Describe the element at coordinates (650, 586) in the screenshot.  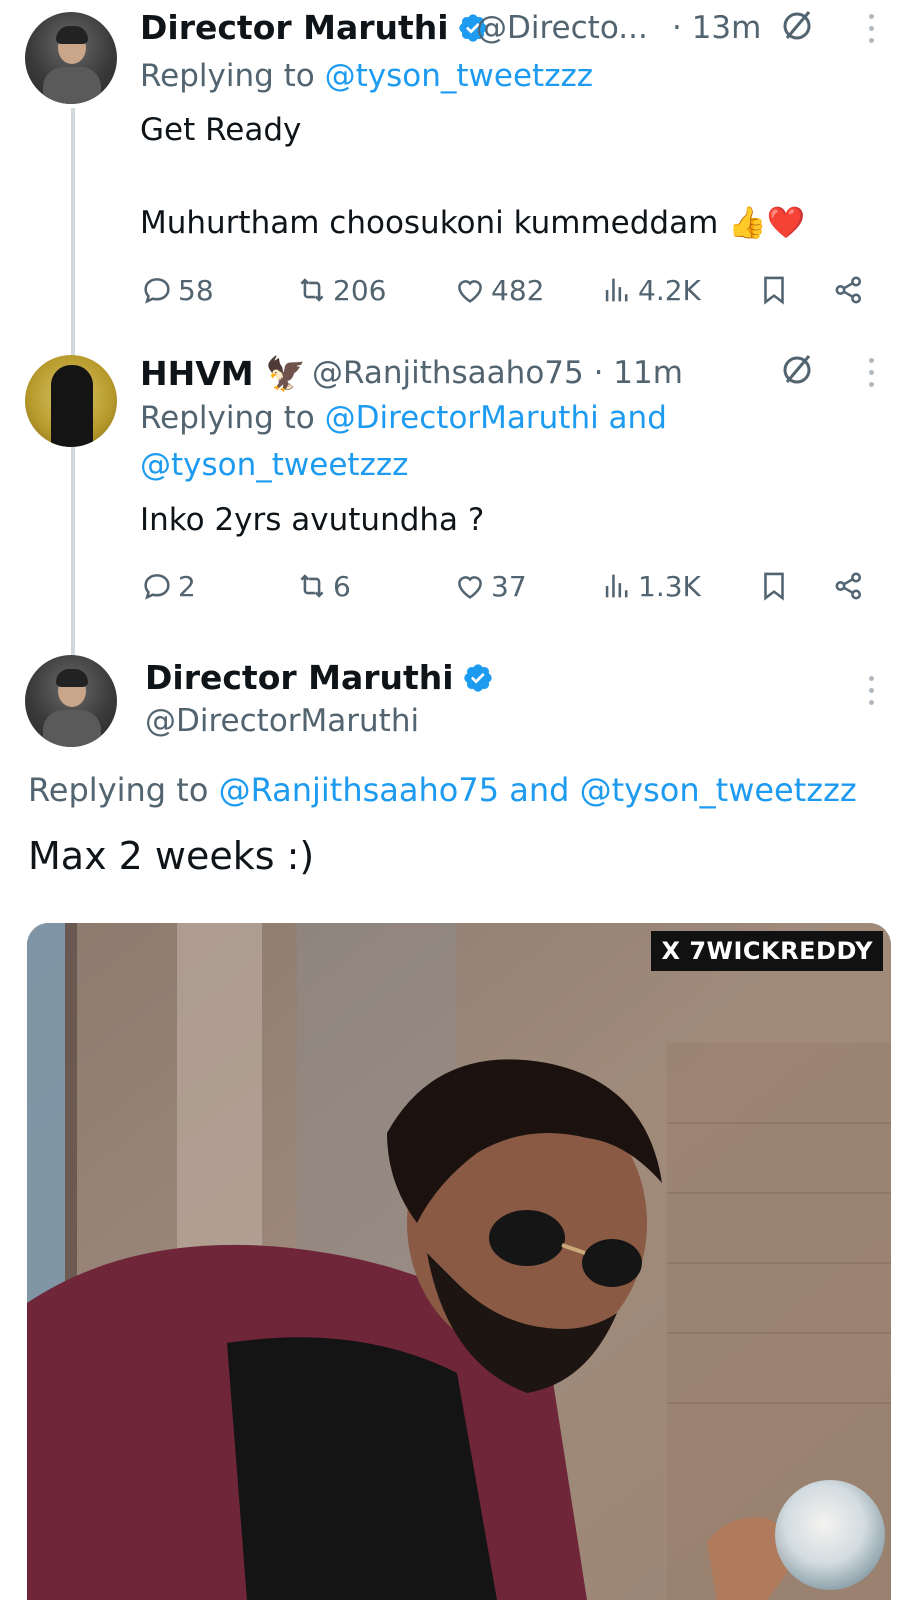
I see `views-button: 1.3K` at that location.